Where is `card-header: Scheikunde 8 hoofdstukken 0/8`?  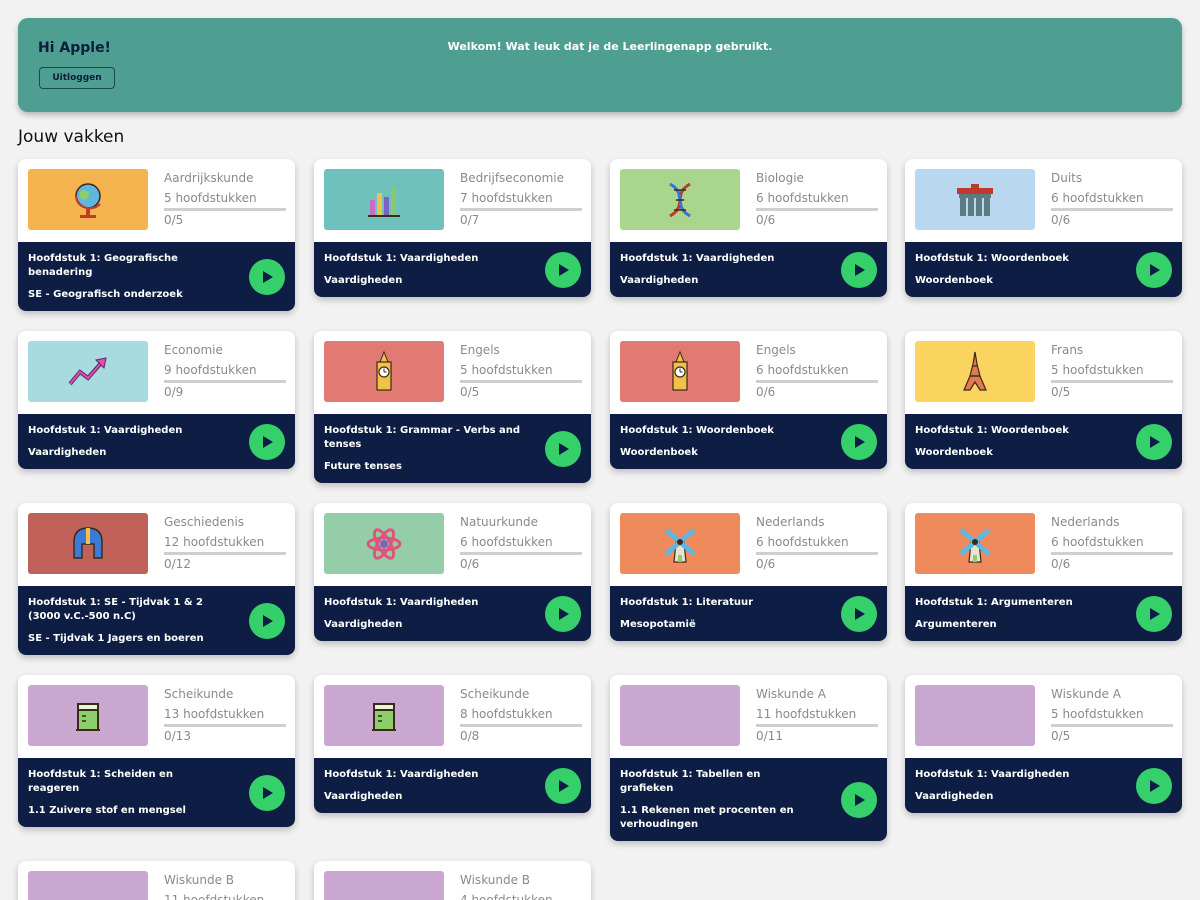
card-header: Scheikunde 8 hoofdstukken 0/8 is located at coordinates (452, 716).